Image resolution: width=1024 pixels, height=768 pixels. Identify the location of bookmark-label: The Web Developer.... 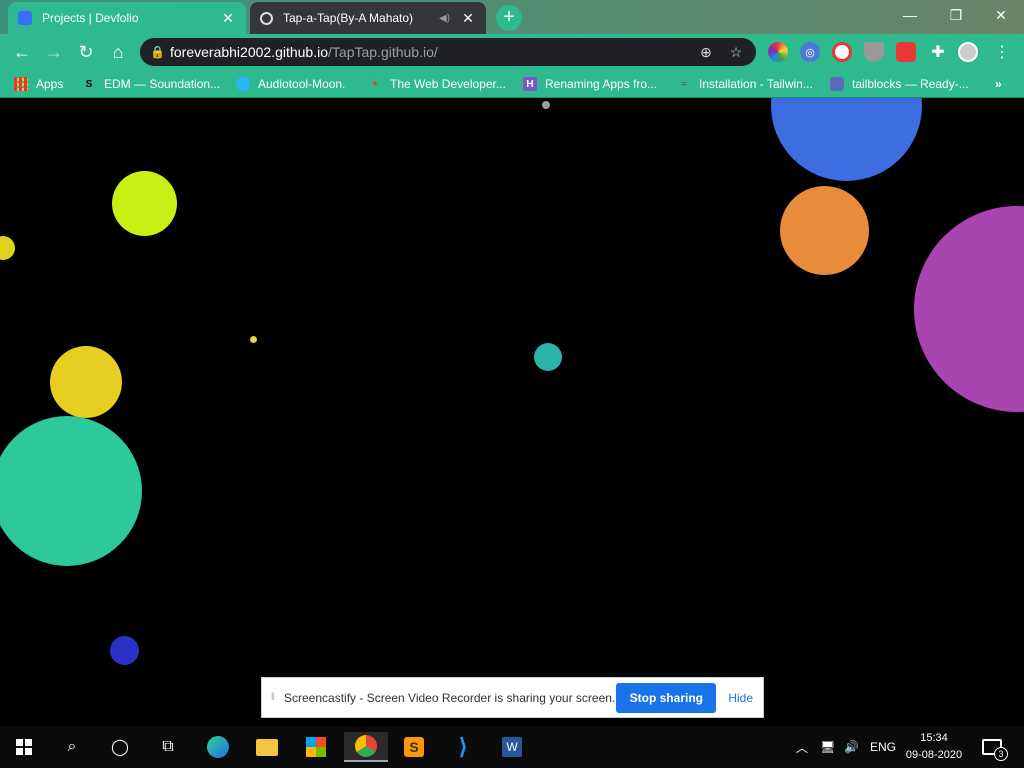
(448, 84).